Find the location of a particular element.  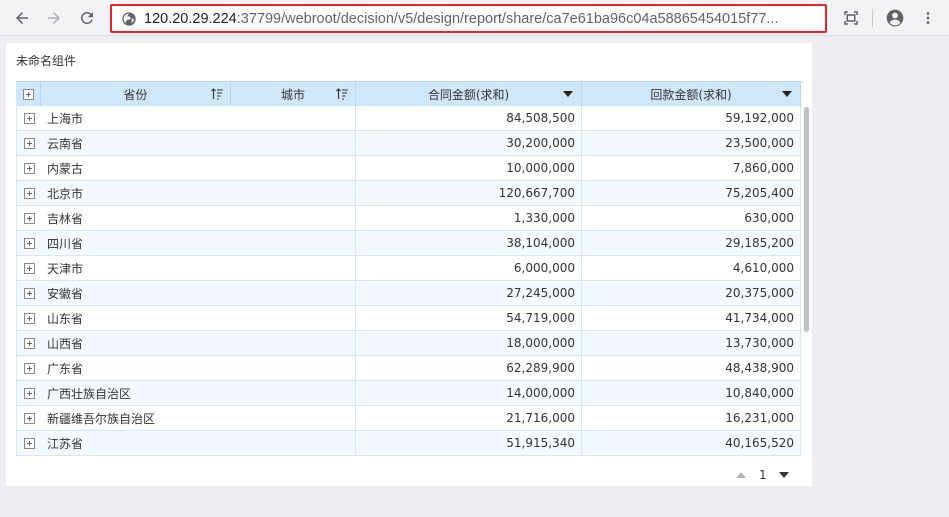

kebab-menu-icon is located at coordinates (928, 18).